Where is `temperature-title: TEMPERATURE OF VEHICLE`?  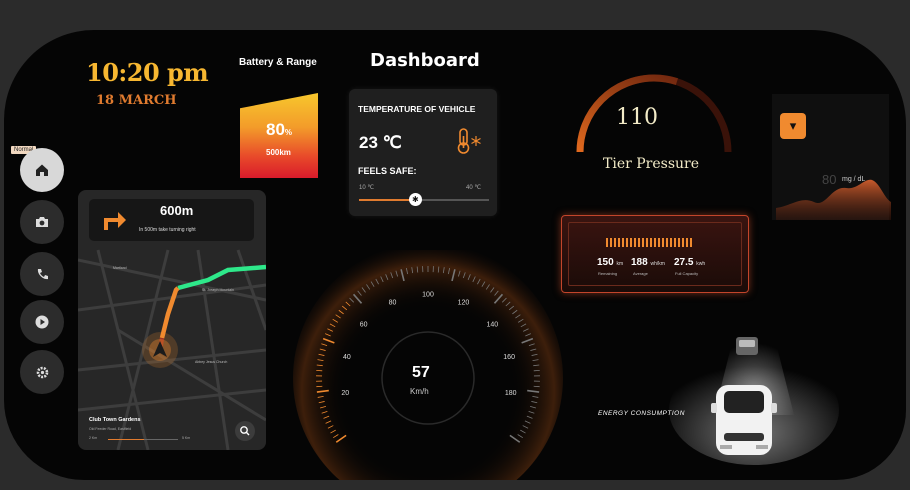 temperature-title: TEMPERATURE OF VEHICLE is located at coordinates (417, 109).